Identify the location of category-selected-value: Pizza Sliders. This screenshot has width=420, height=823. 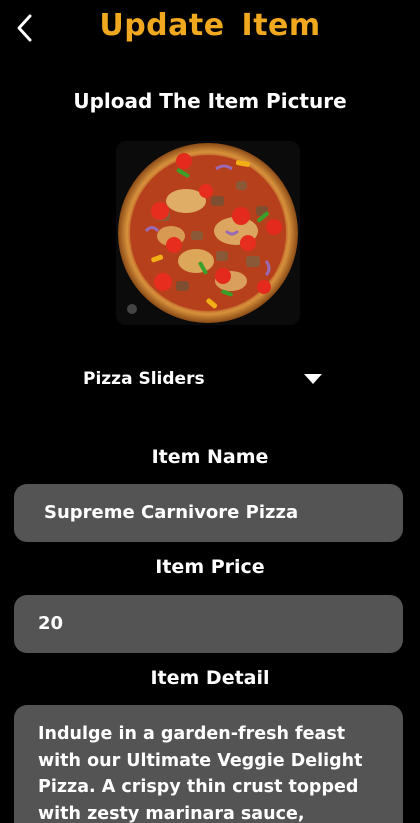
(144, 379).